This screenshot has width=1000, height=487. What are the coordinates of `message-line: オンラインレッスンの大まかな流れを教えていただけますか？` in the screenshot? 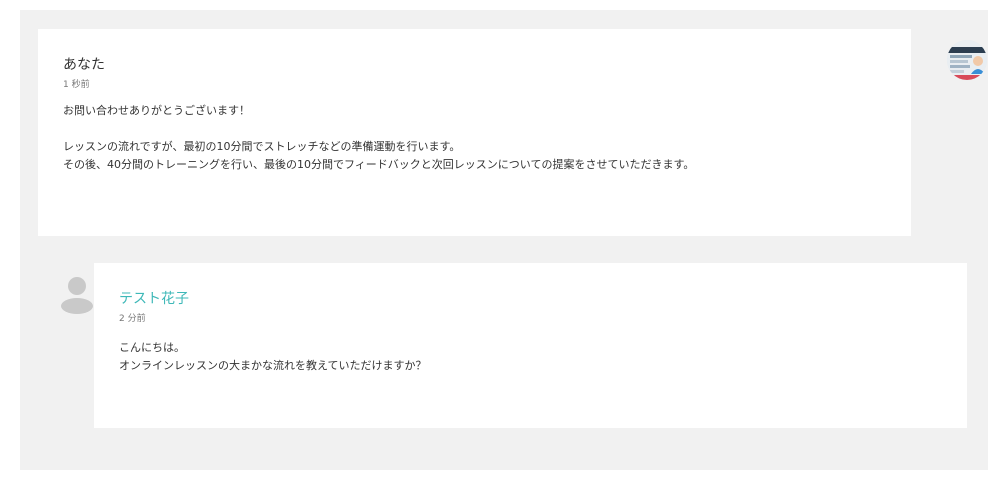 It's located at (273, 365).